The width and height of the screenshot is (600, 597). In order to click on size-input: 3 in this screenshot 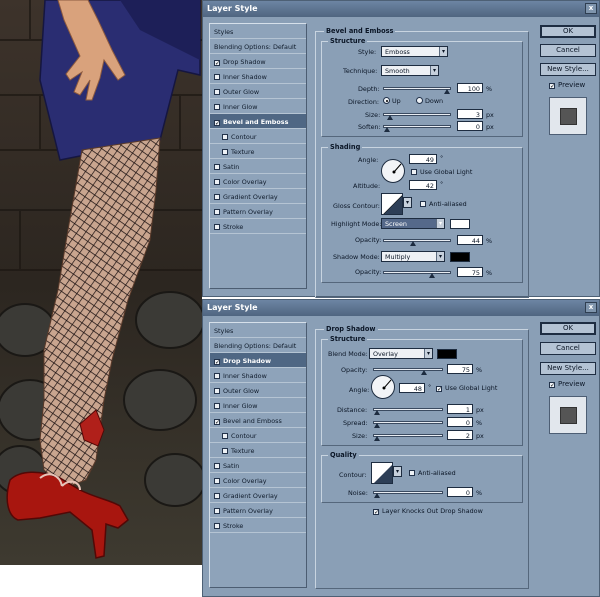, I will do `click(470, 114)`.